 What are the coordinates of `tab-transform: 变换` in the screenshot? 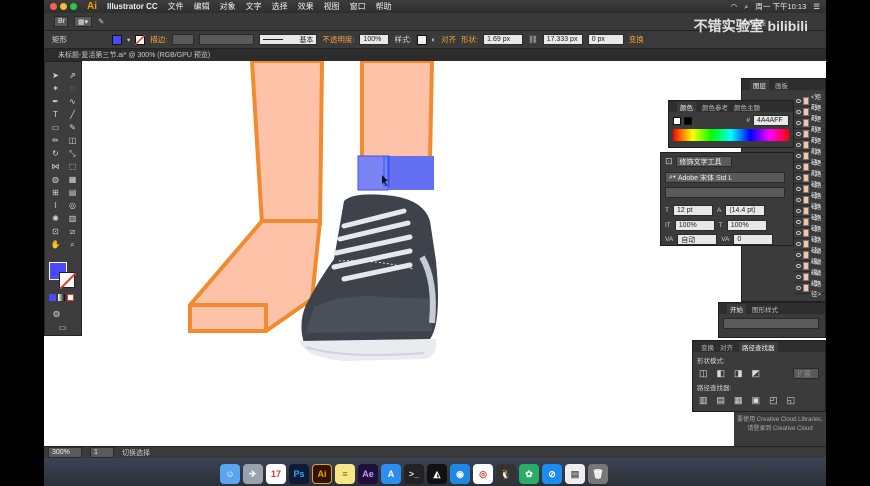 It's located at (707, 347).